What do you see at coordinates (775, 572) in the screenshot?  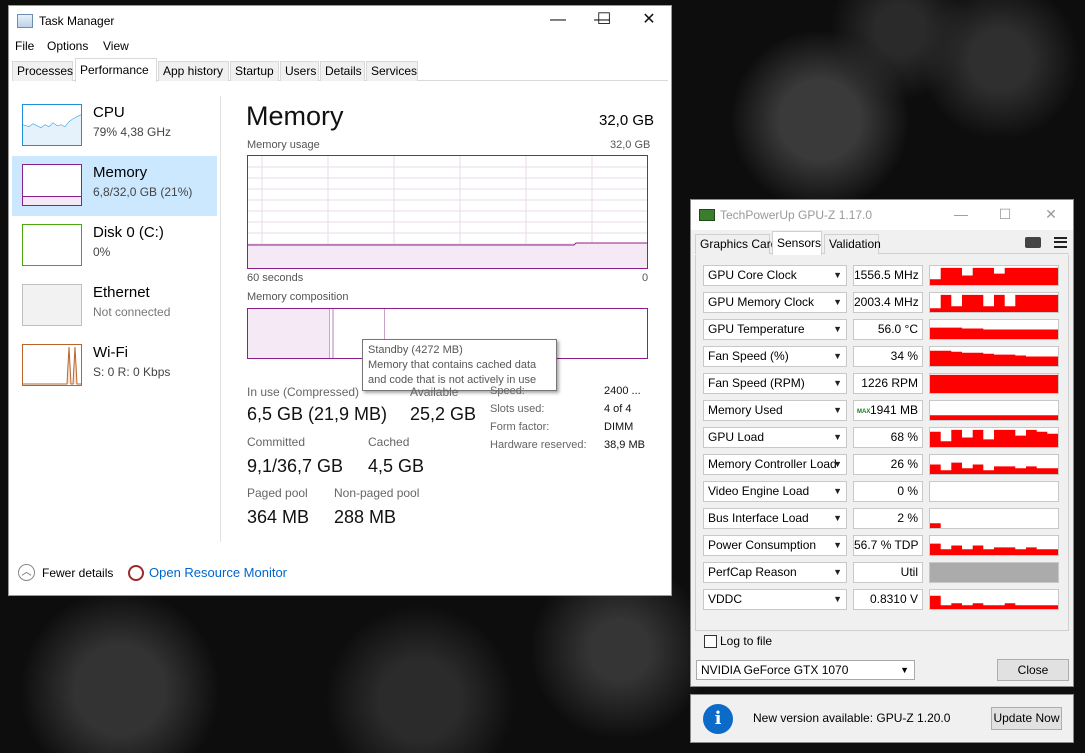 I see `sensor-name-dropdown: PerfCap Reason ▼` at bounding box center [775, 572].